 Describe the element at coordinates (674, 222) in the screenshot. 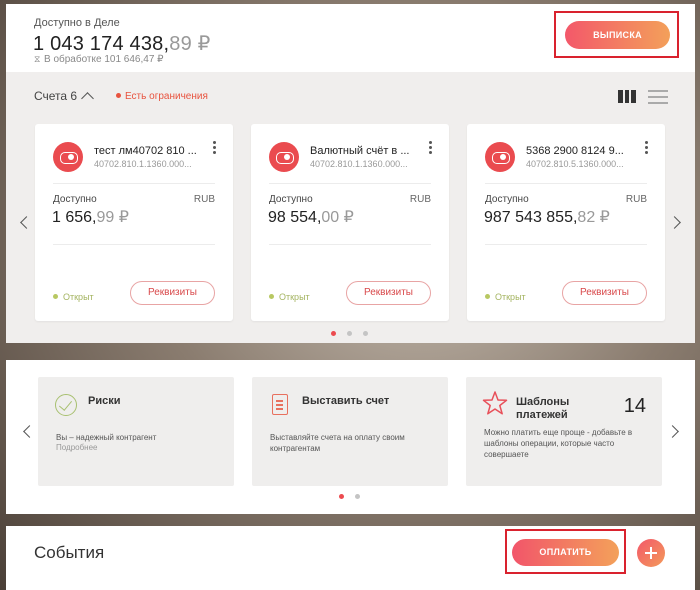

I see `accounts-next-arrow-icon` at that location.